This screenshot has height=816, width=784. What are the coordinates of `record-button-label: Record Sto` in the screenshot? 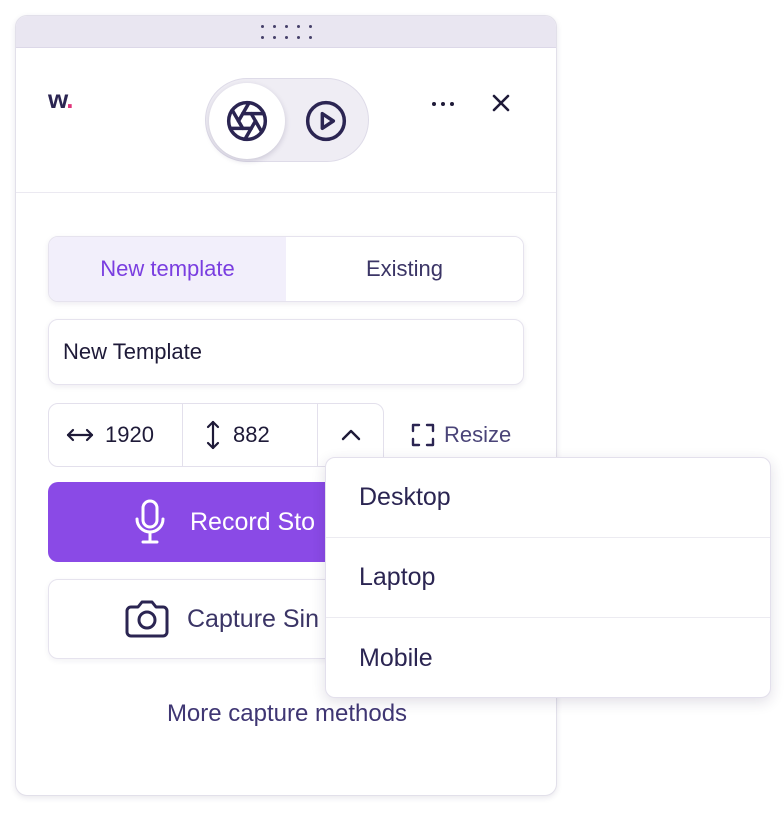 It's located at (253, 521).